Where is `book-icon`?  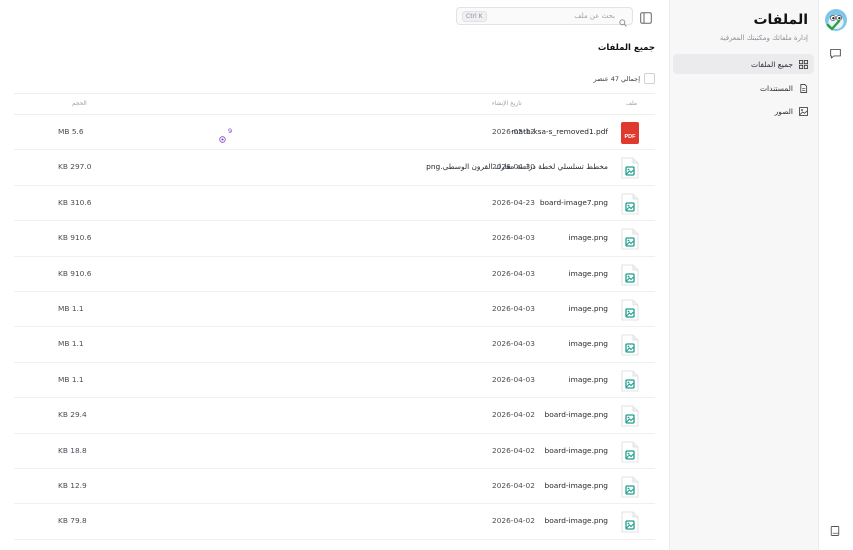
book-icon is located at coordinates (835, 531).